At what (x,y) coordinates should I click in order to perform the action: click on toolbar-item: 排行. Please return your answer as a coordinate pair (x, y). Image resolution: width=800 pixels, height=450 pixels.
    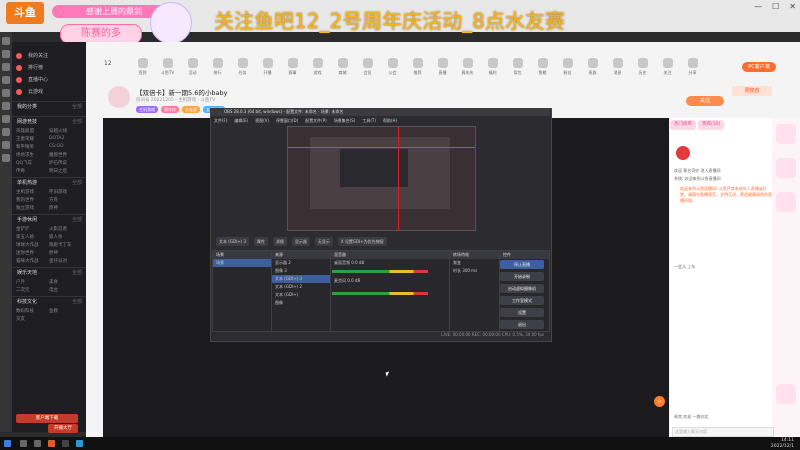
    Looking at the image, I should click on (217, 69).